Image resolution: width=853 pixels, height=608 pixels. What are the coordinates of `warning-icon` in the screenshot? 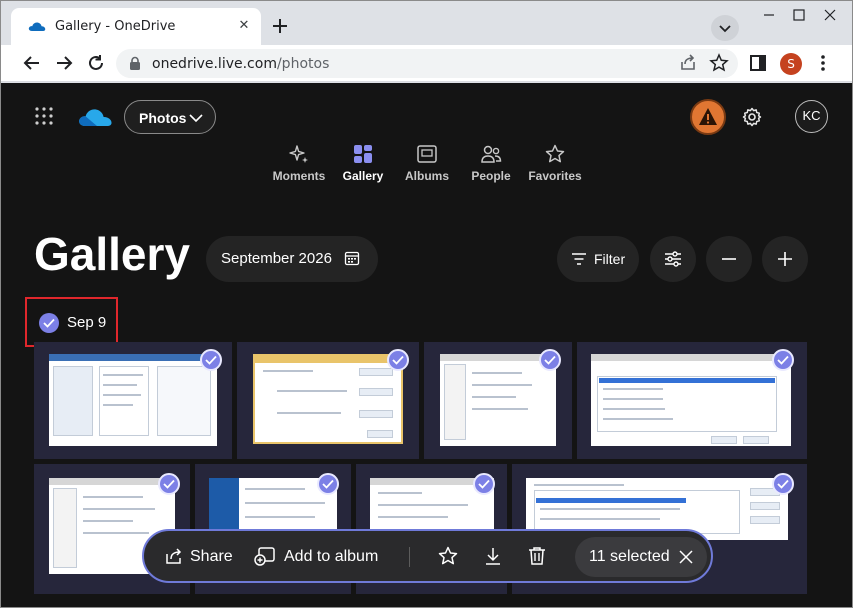 It's located at (708, 116).